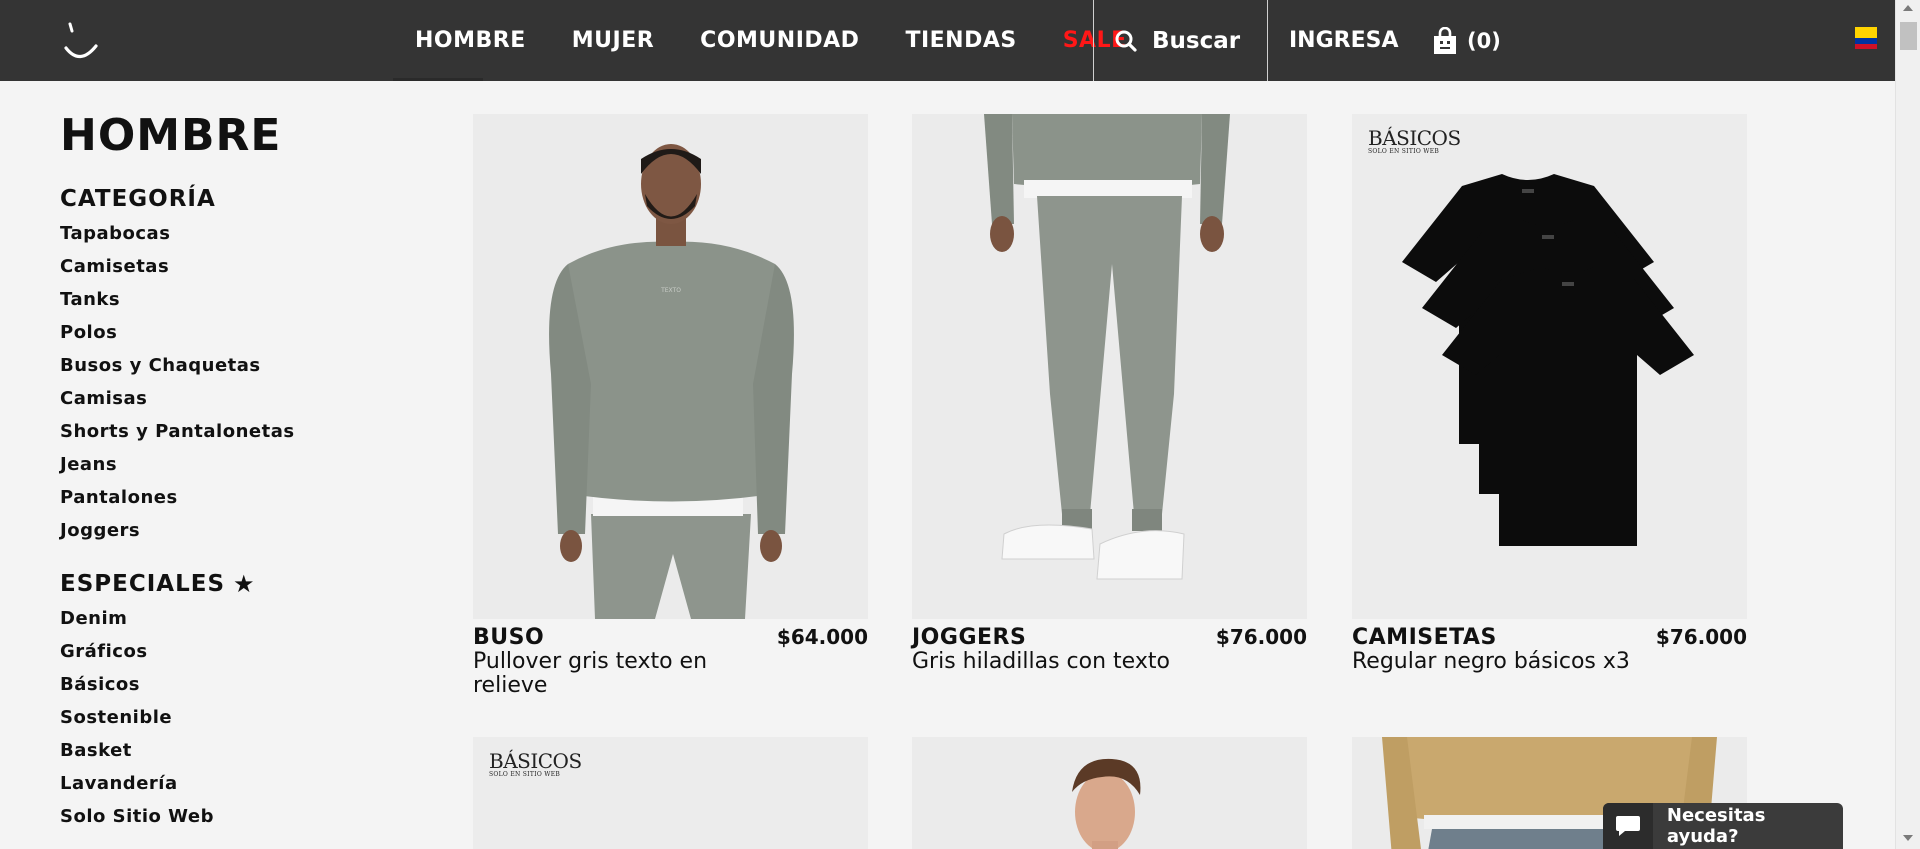 This screenshot has width=1920, height=849. I want to click on special-item: Gráficos, so click(225, 651).